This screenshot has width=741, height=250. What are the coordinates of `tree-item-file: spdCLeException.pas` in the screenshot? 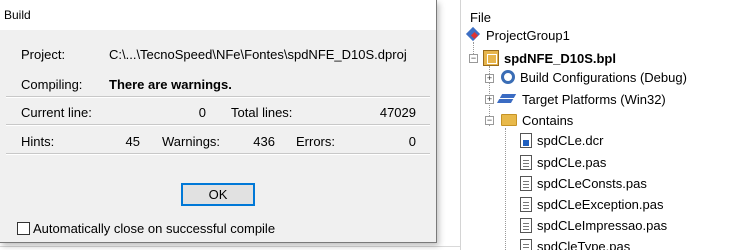 It's located at (591, 204).